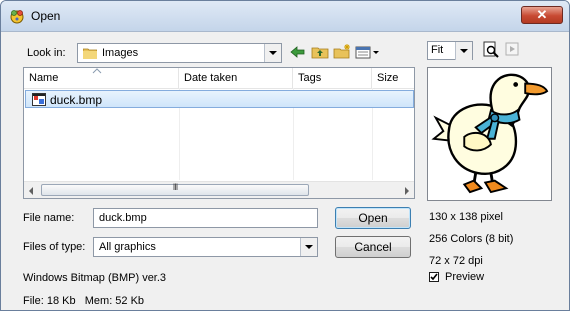 The width and height of the screenshot is (570, 311). Describe the element at coordinates (205, 218) in the screenshot. I see `file-name-input: duck.bmp` at that location.